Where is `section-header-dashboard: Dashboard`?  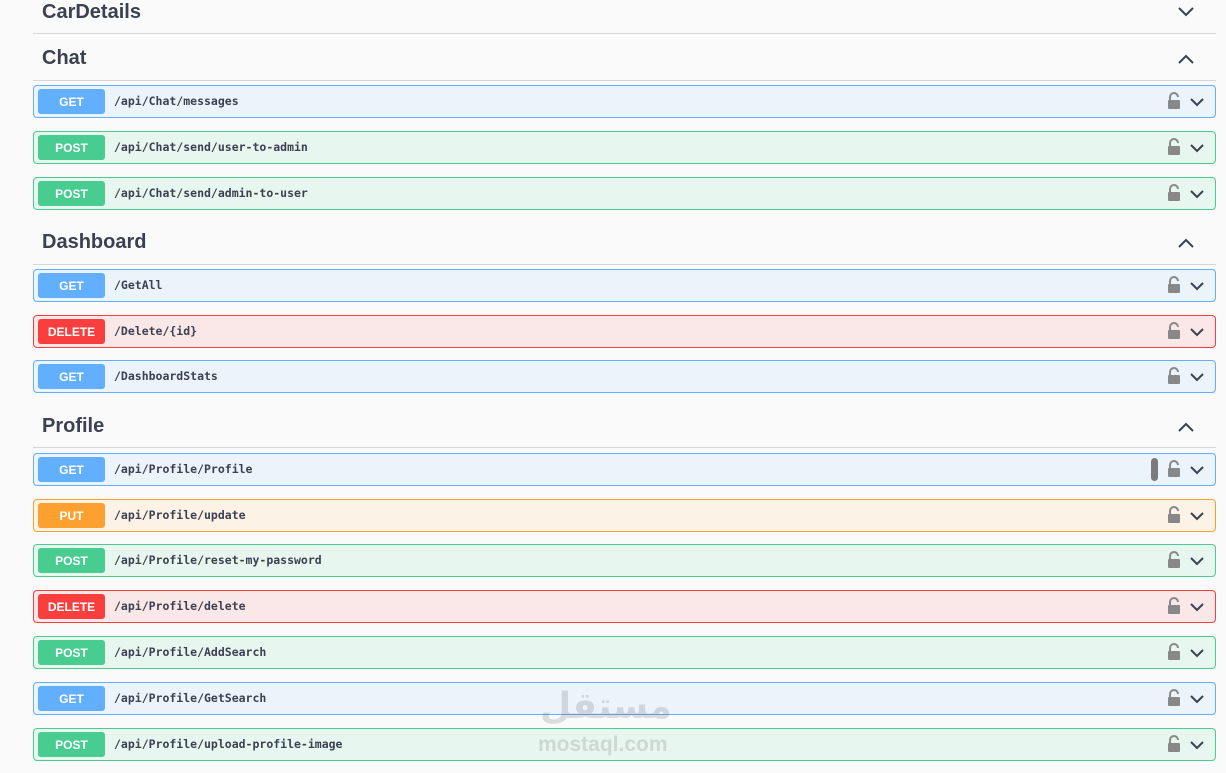
section-header-dashboard: Dashboard is located at coordinates (624, 241).